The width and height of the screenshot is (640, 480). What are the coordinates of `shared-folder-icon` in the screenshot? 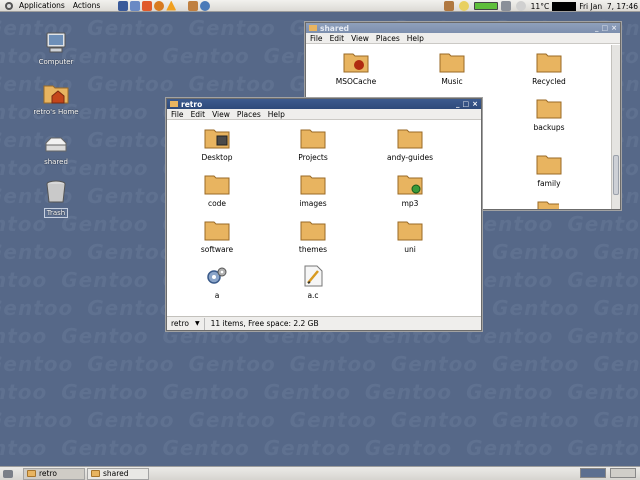 It's located at (410, 185).